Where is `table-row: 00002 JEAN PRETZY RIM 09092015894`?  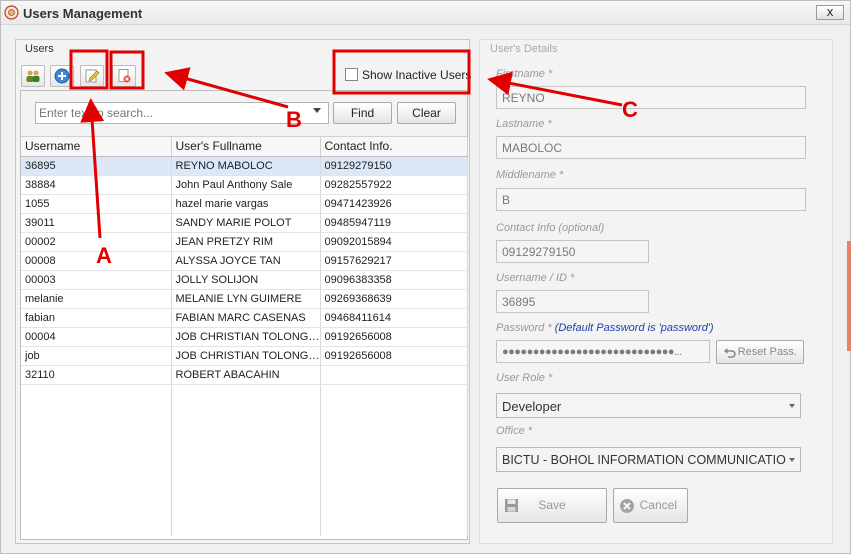
table-row: 00002 JEAN PRETZY RIM 09092015894 is located at coordinates (244, 242).